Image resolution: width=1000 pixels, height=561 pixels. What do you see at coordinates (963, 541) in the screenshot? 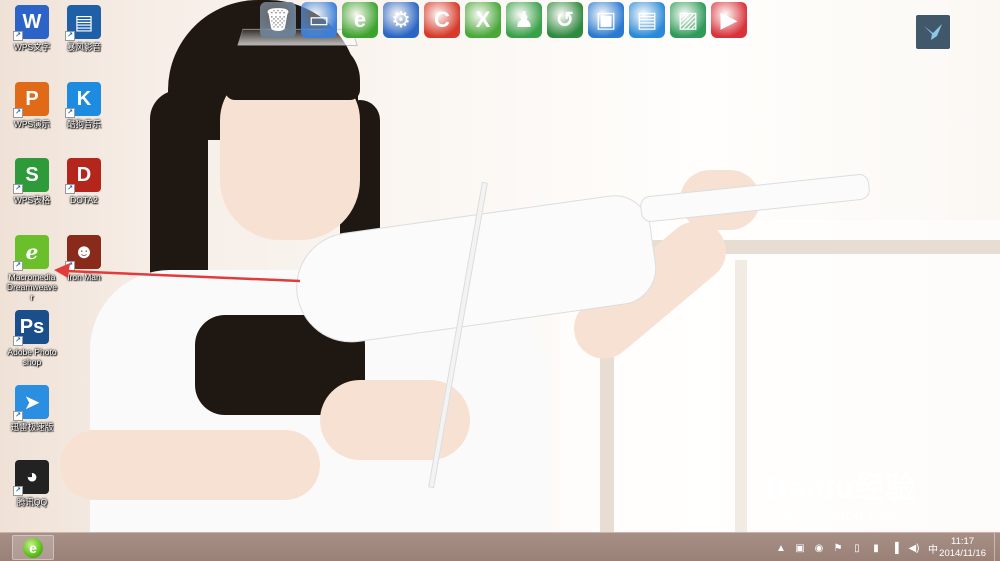
I see `clock-time: 11:17` at bounding box center [963, 541].